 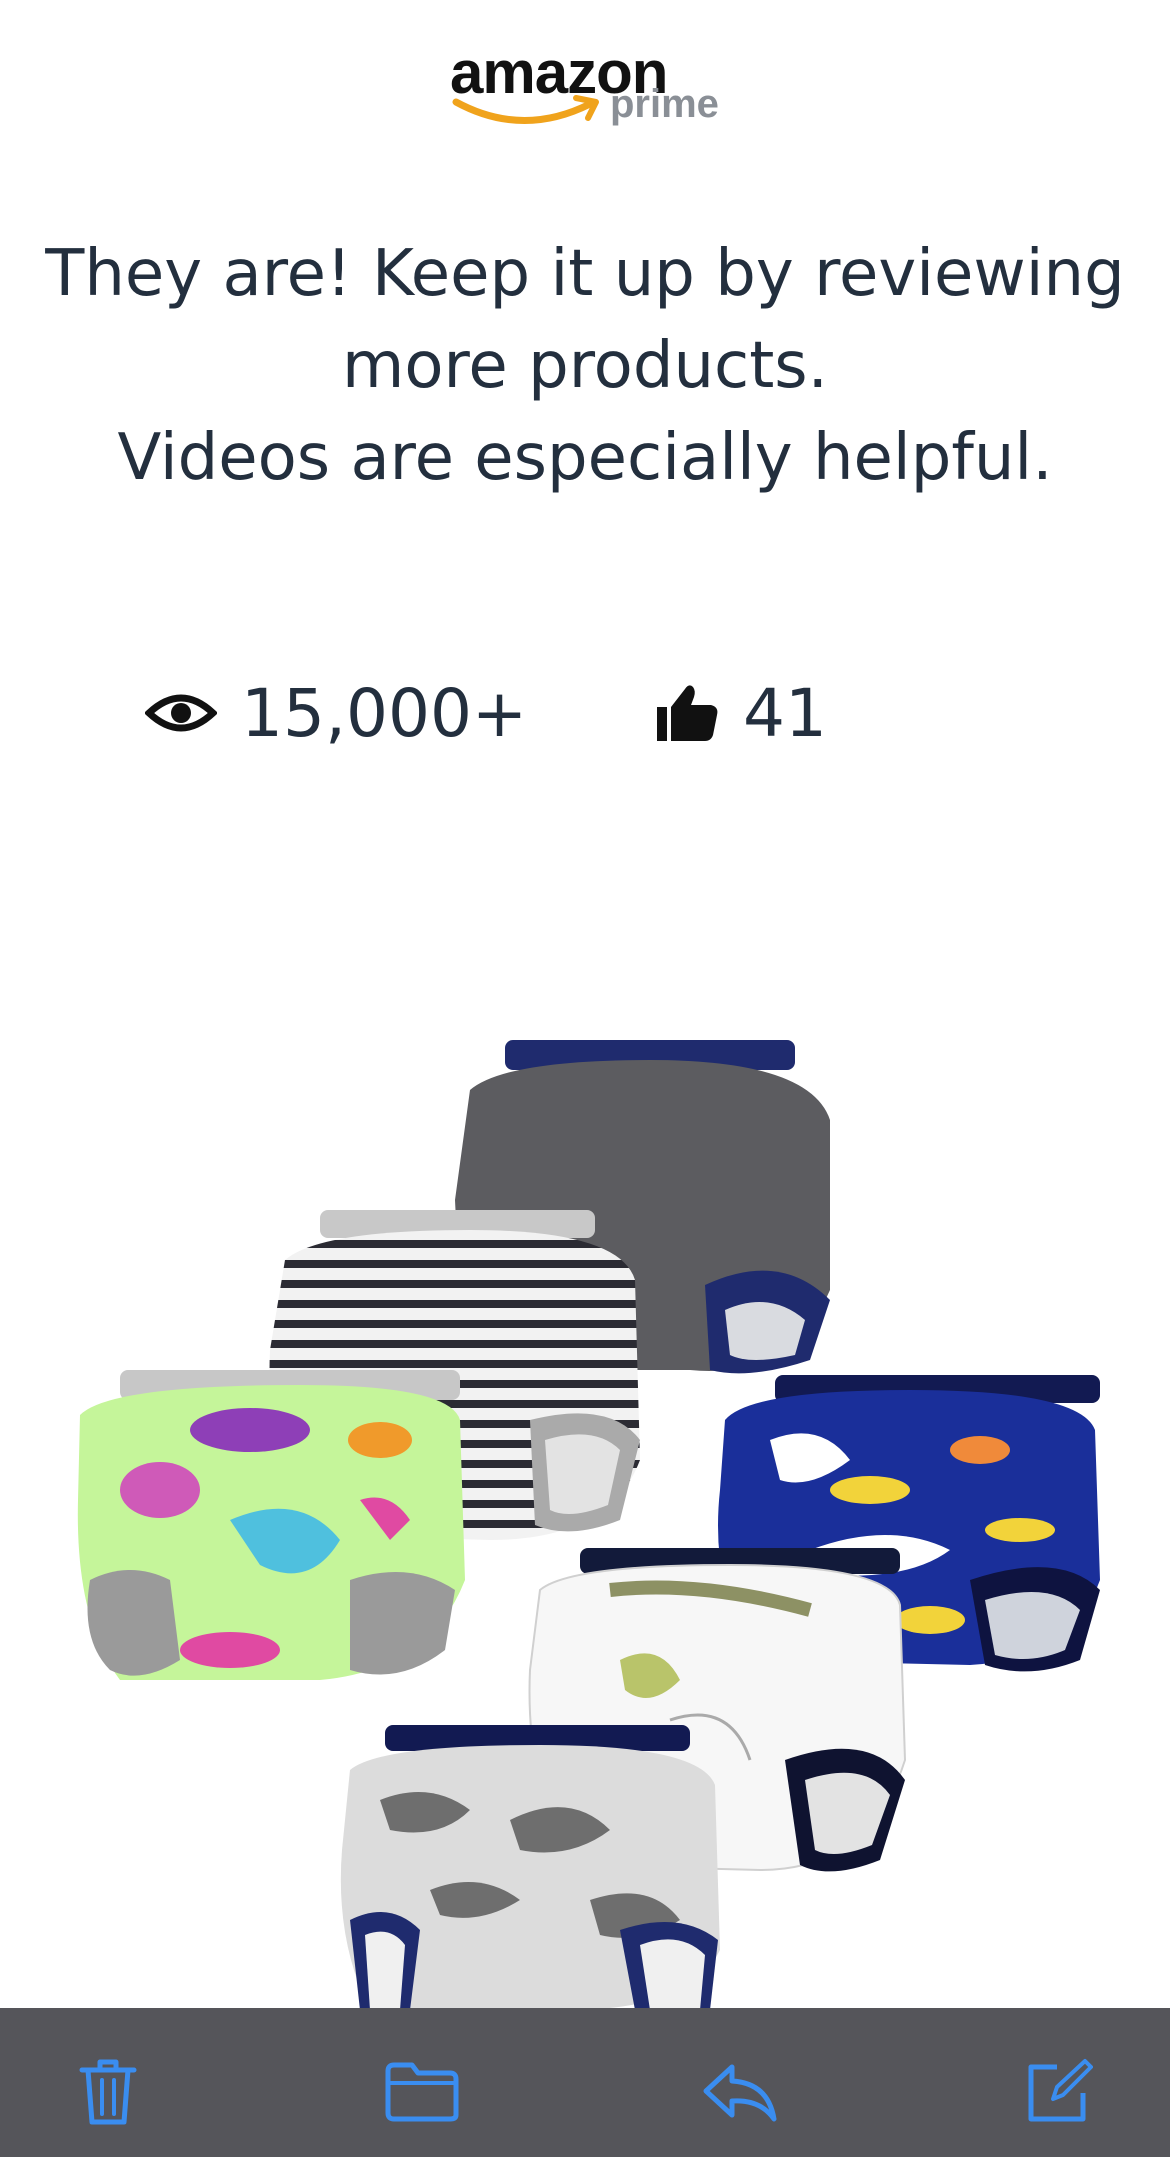 I want to click on logo-sub: prime, so click(x=664, y=104).